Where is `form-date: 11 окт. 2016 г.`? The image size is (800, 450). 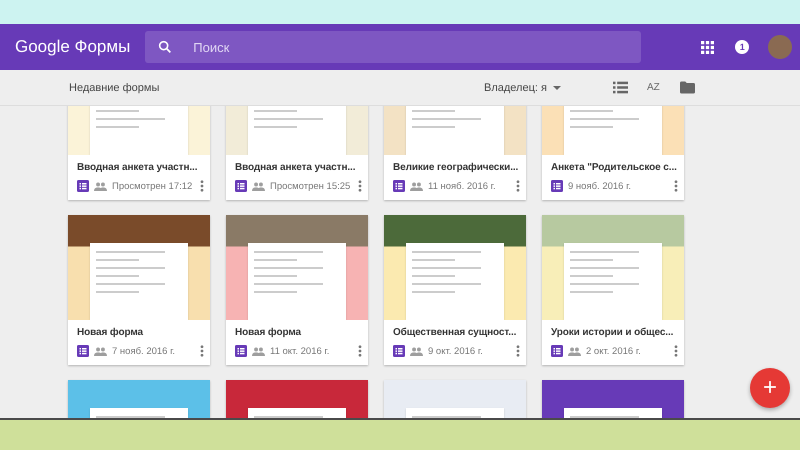
form-date: 11 окт. 2016 г. is located at coordinates (300, 351).